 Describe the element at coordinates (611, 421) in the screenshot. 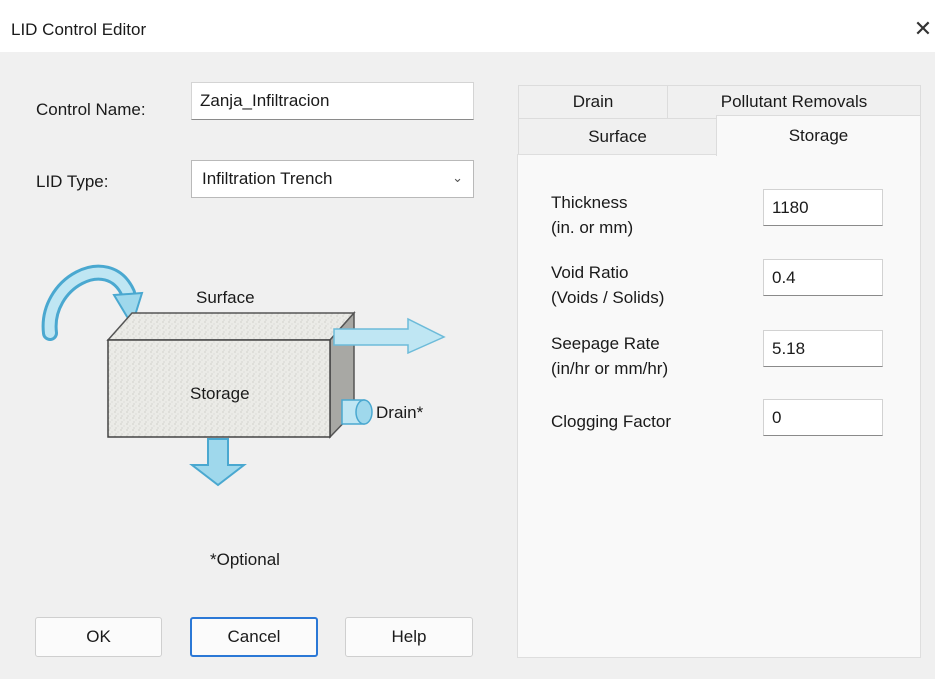

I see `clogging-factor-label: Clogging Factor` at that location.